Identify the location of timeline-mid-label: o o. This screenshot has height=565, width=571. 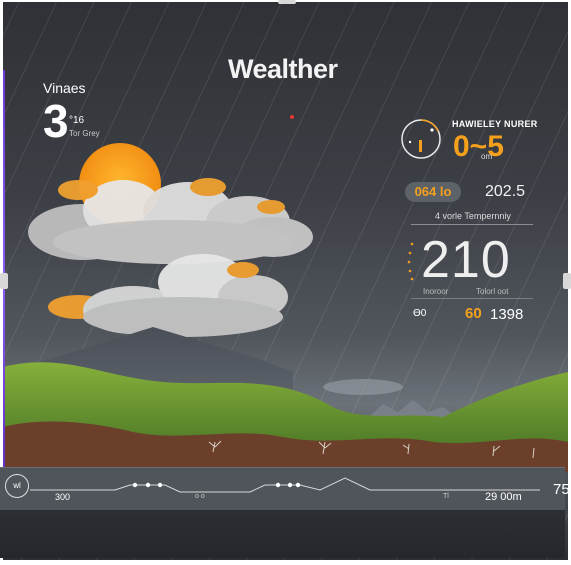
(200, 496).